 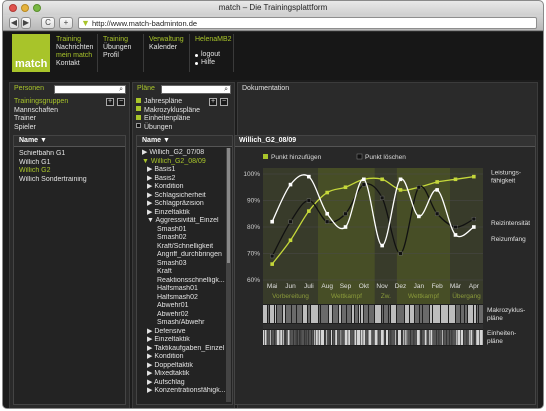 What do you see at coordinates (184, 255) in the screenshot?
I see `tree-item: Angriff_durchbringen` at bounding box center [184, 255].